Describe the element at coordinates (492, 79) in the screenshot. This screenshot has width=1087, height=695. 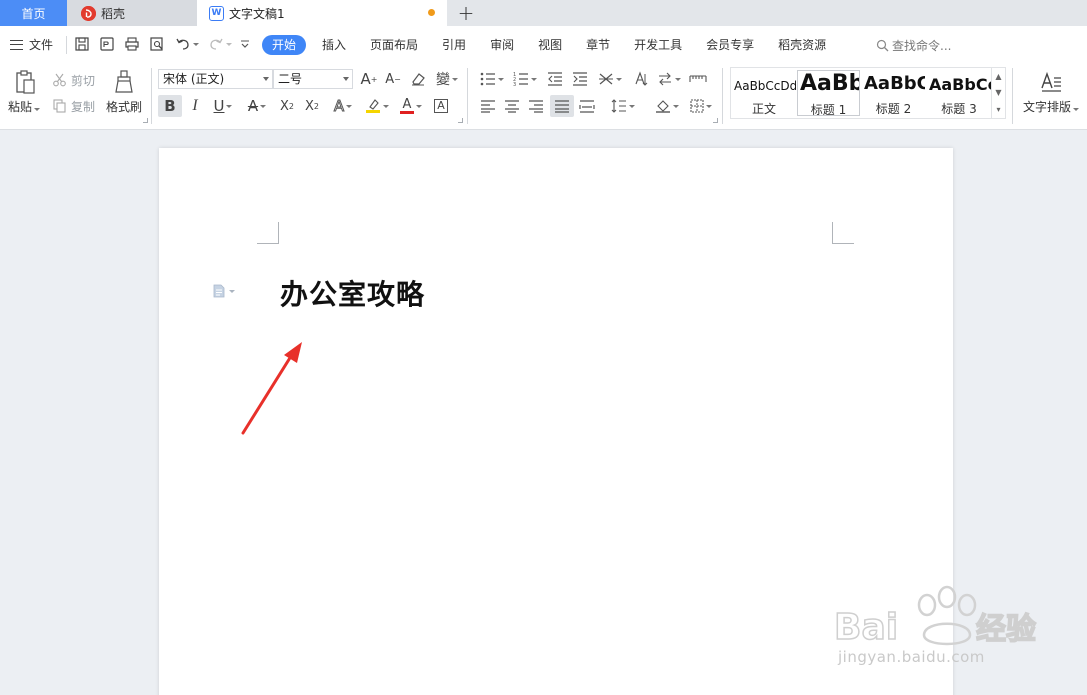
I see `bullets-icon` at that location.